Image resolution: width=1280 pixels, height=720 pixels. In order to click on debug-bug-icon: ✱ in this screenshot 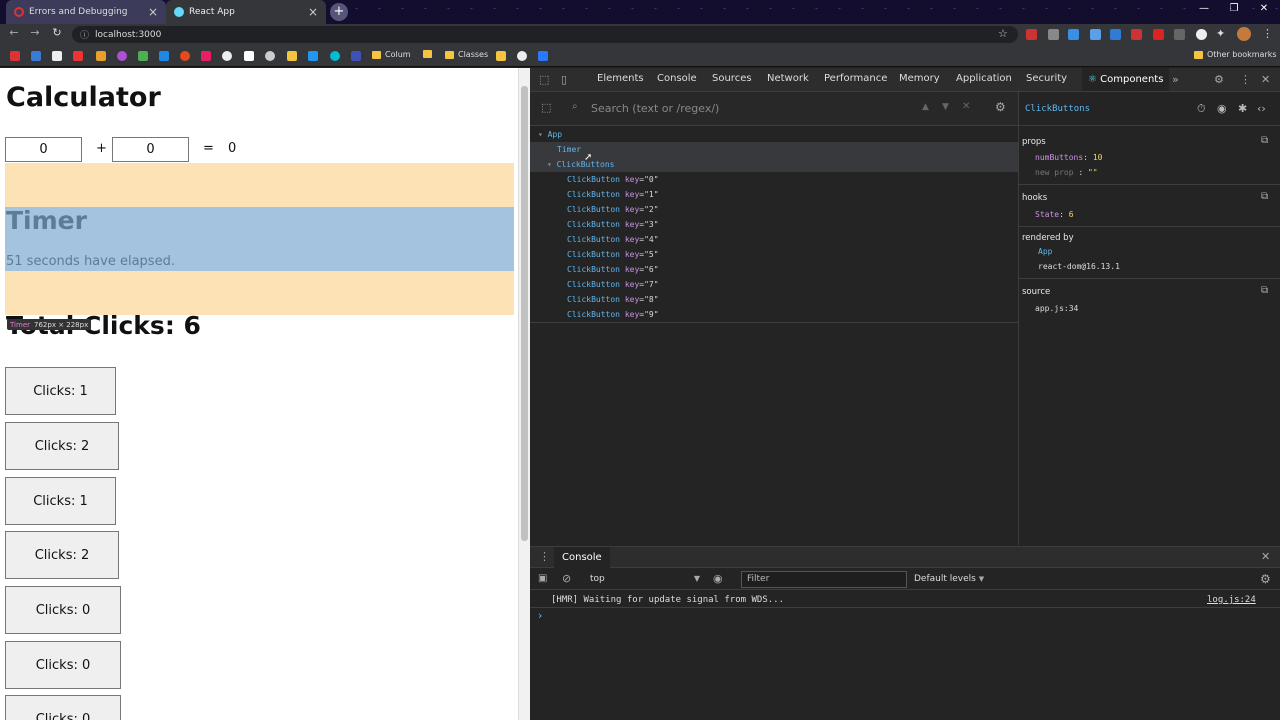, I will do `click(1242, 108)`.